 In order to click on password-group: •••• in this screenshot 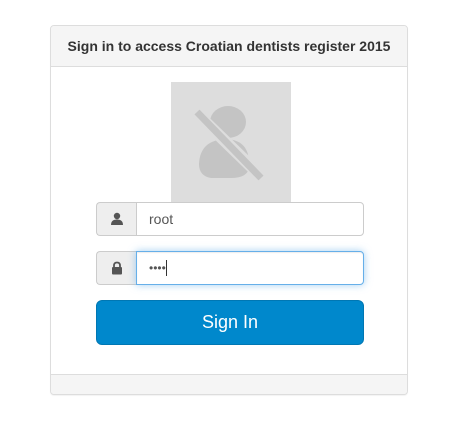, I will do `click(230, 268)`.